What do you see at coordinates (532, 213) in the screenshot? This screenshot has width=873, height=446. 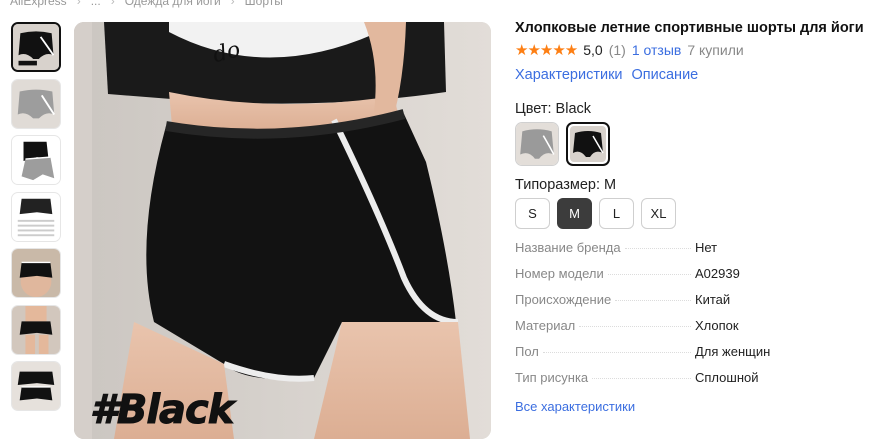 I see `size-option-s: S` at bounding box center [532, 213].